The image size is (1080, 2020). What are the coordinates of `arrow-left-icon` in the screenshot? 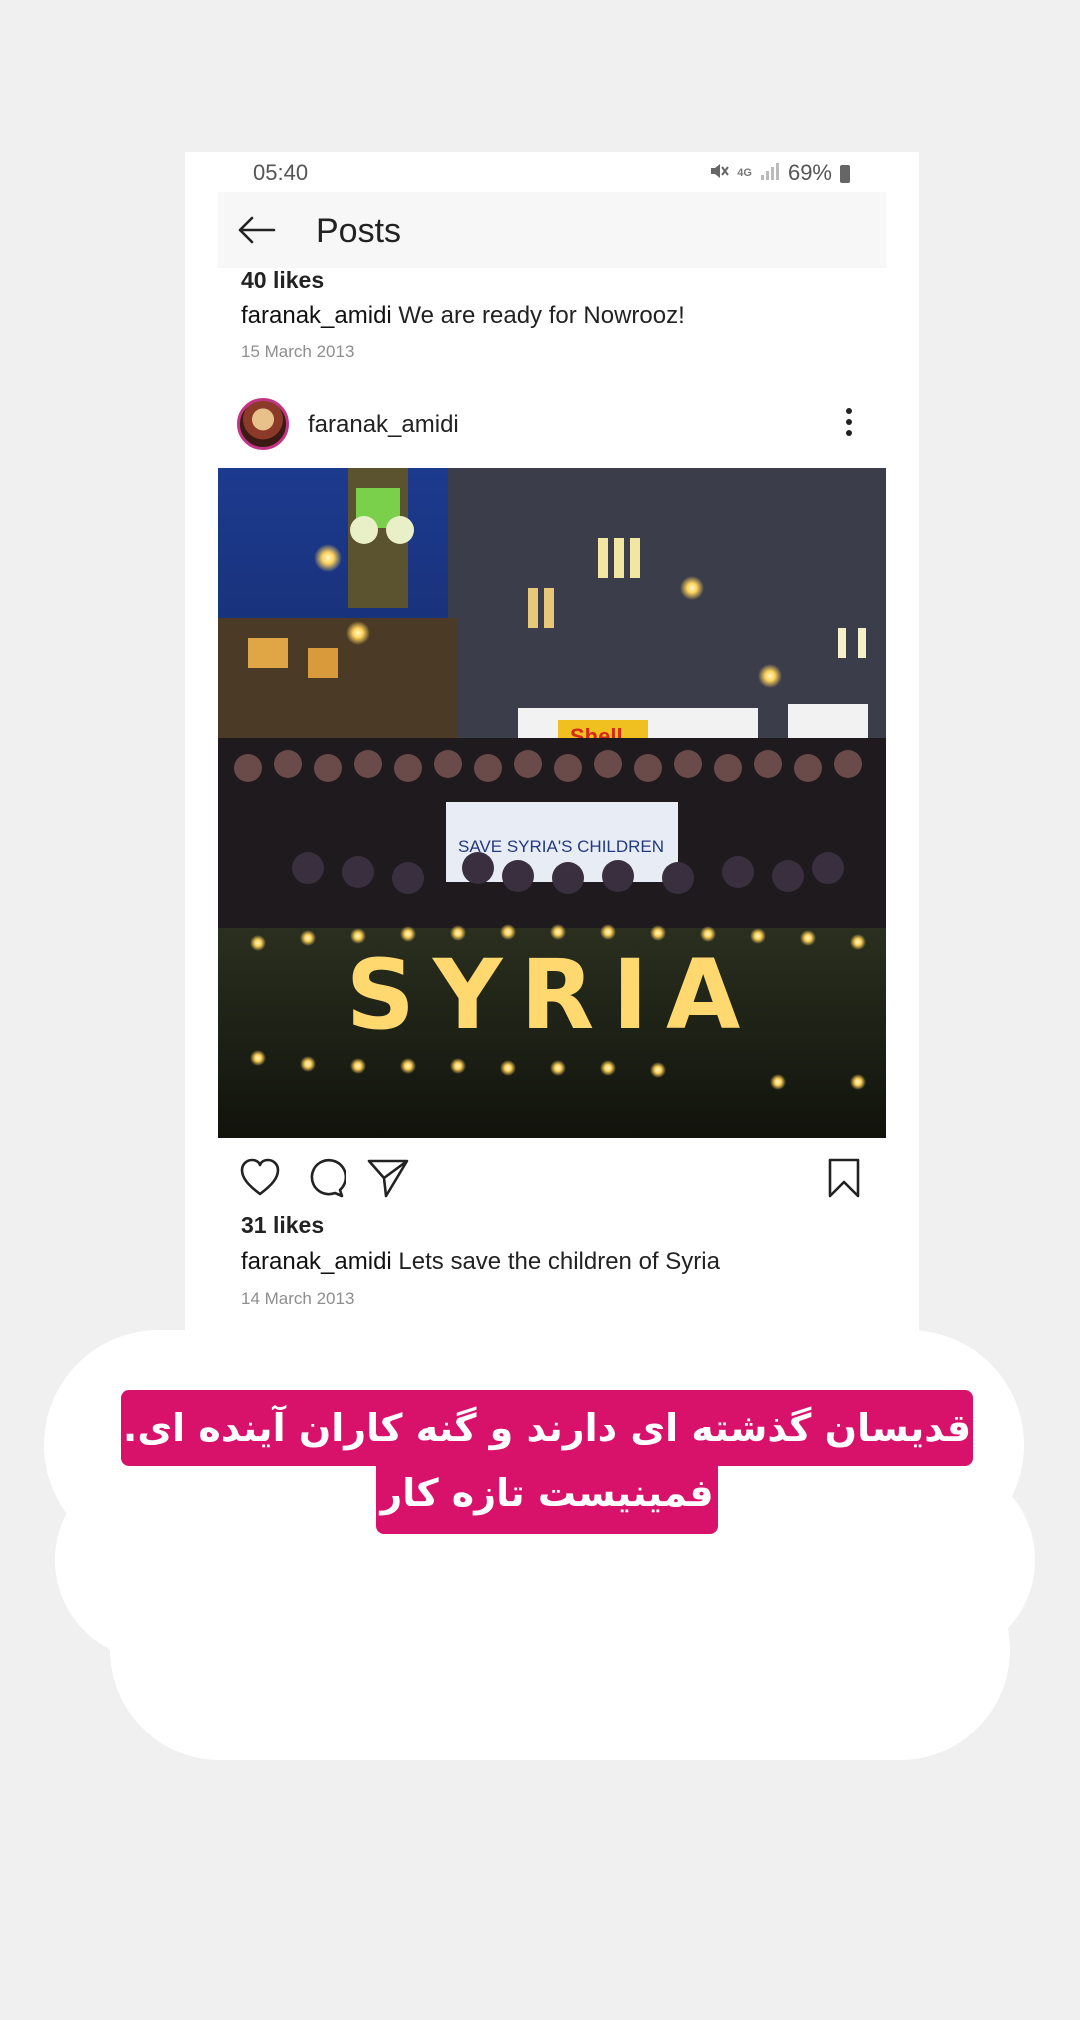 It's located at (256, 230).